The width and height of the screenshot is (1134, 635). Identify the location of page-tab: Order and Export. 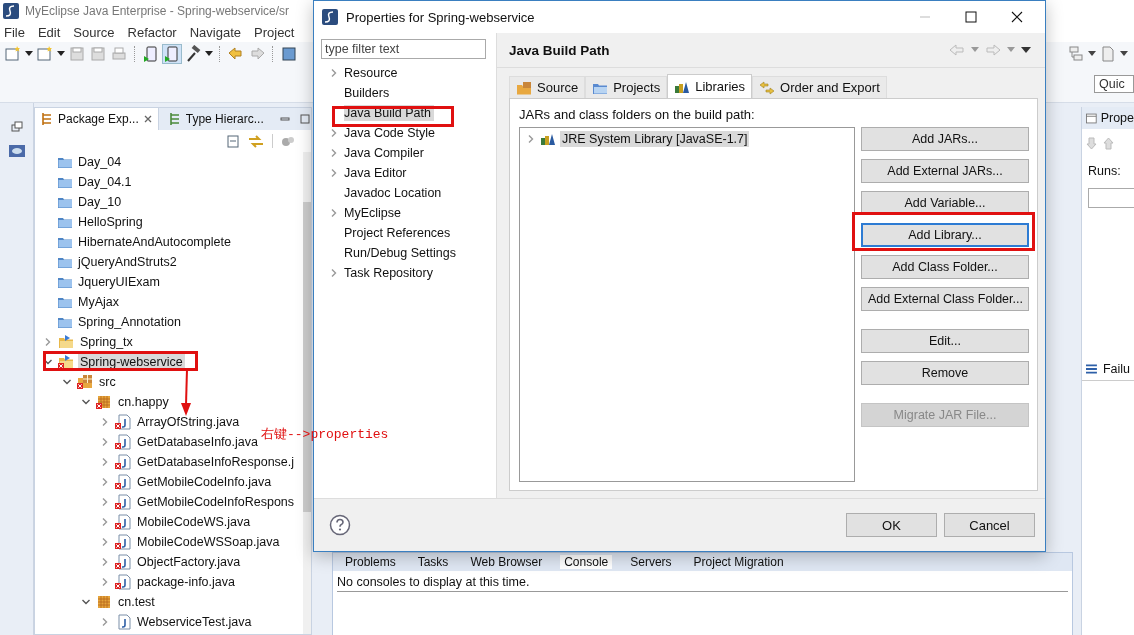
(819, 87).